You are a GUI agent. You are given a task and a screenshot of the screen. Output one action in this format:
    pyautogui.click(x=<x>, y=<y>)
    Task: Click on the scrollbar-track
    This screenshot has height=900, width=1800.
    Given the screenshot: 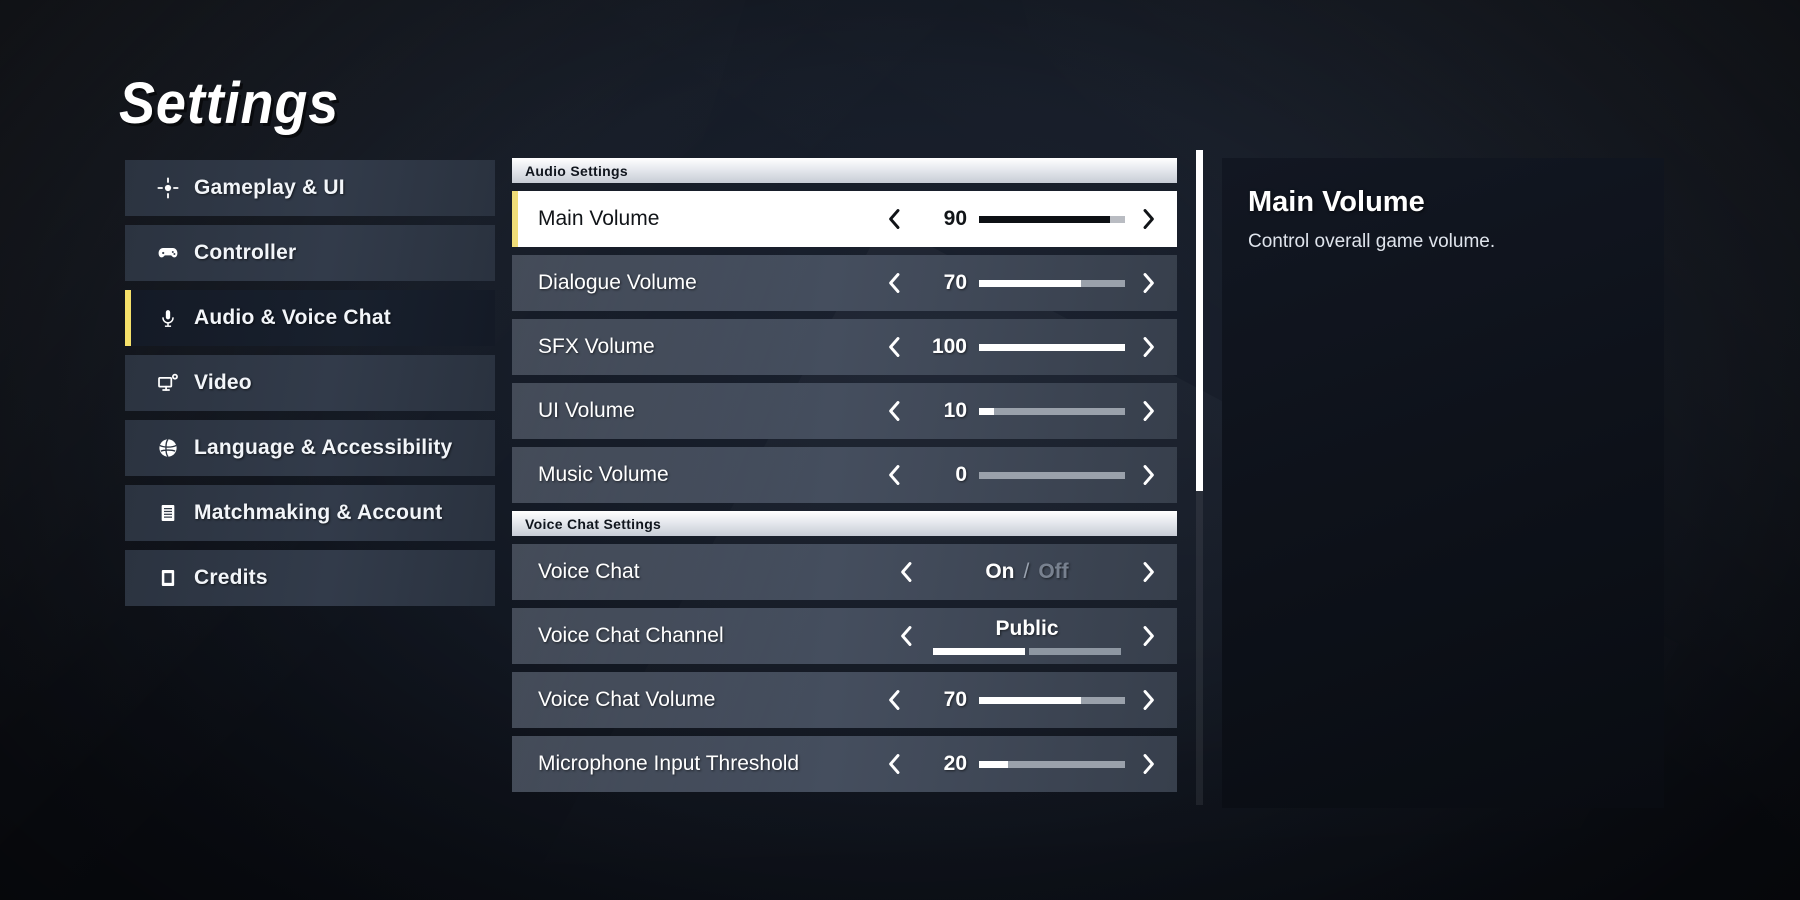 What is the action you would take?
    pyautogui.click(x=1199, y=477)
    